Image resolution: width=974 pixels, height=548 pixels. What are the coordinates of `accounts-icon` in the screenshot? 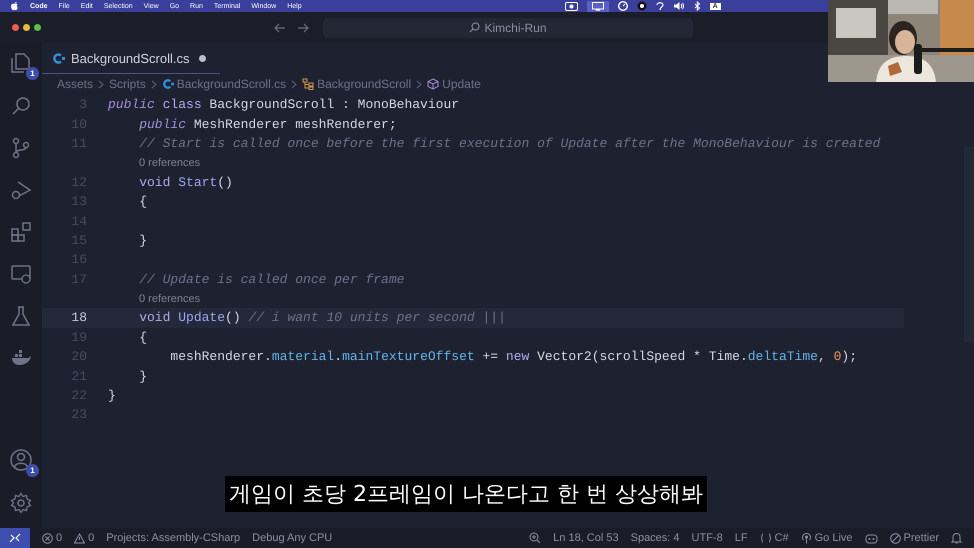 It's located at (21, 460).